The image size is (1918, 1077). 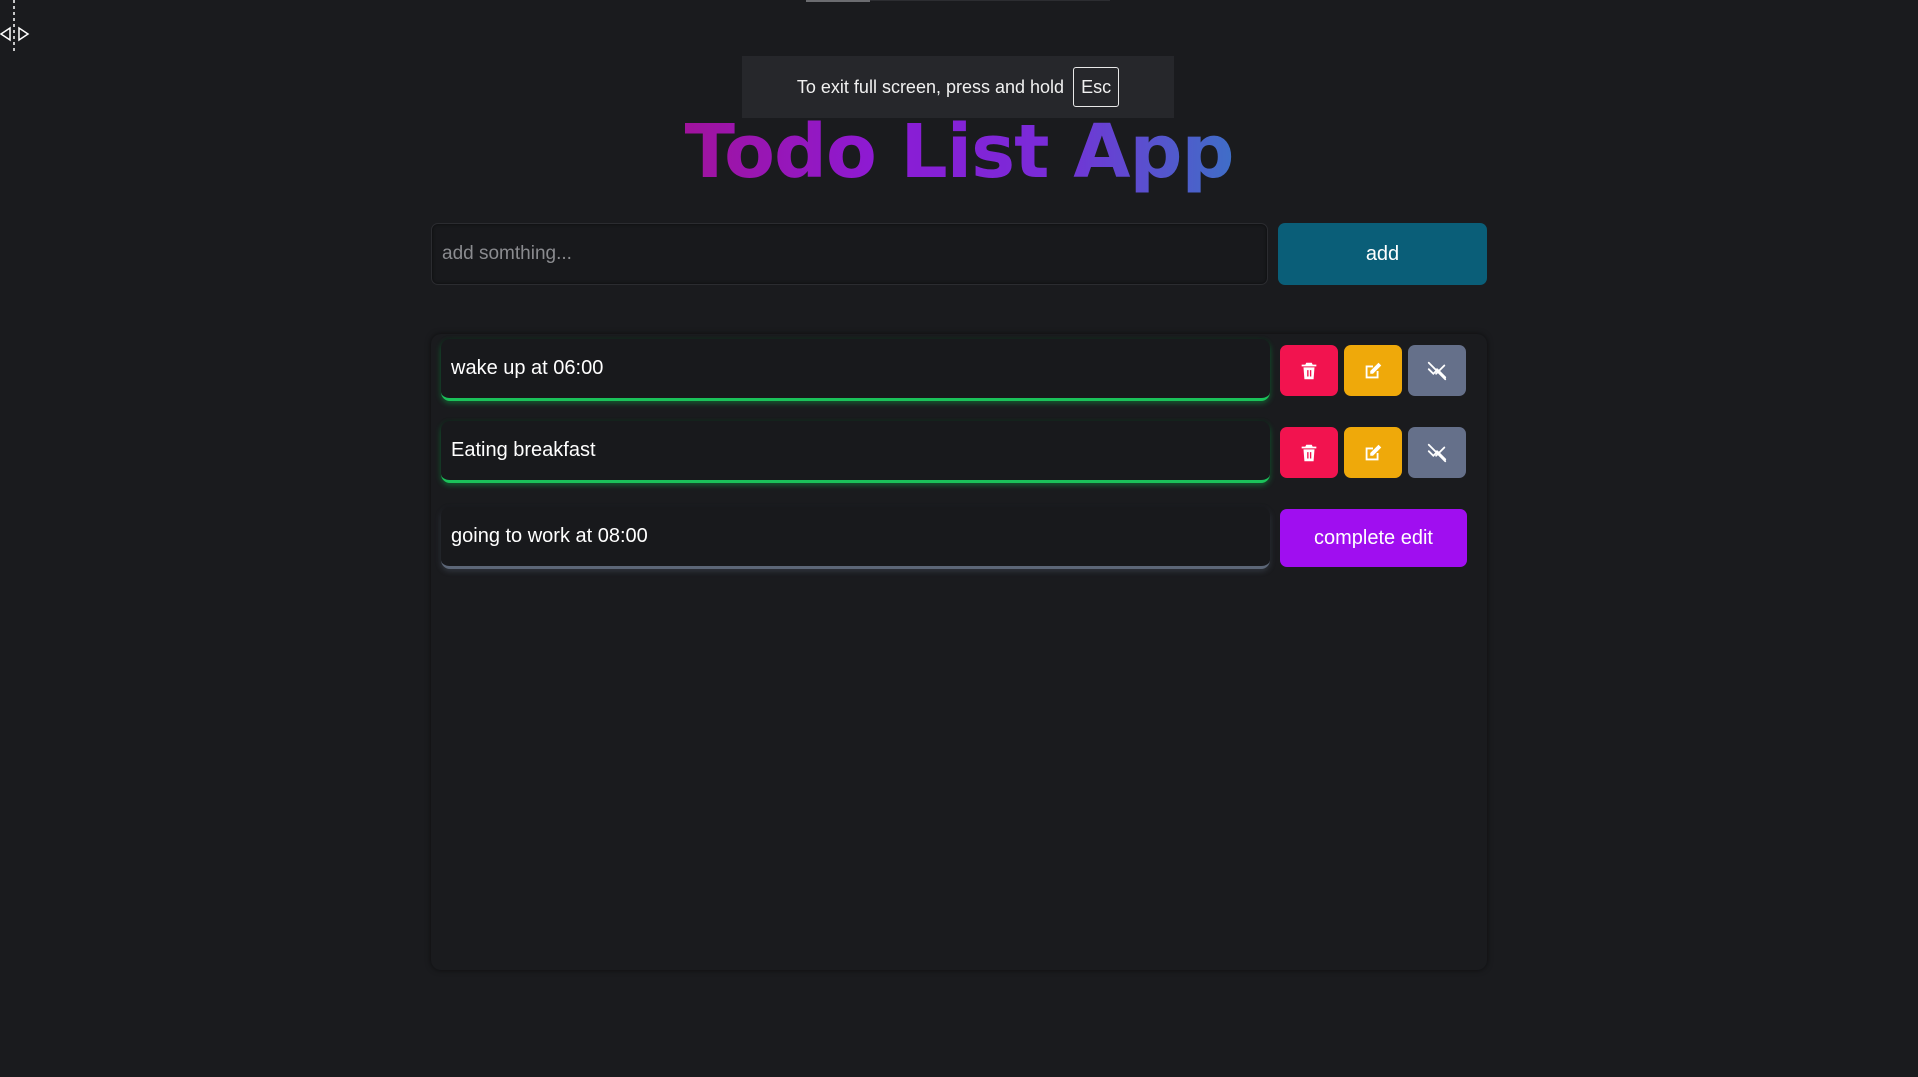 I want to click on page-title: Todo List App, so click(x=959, y=152).